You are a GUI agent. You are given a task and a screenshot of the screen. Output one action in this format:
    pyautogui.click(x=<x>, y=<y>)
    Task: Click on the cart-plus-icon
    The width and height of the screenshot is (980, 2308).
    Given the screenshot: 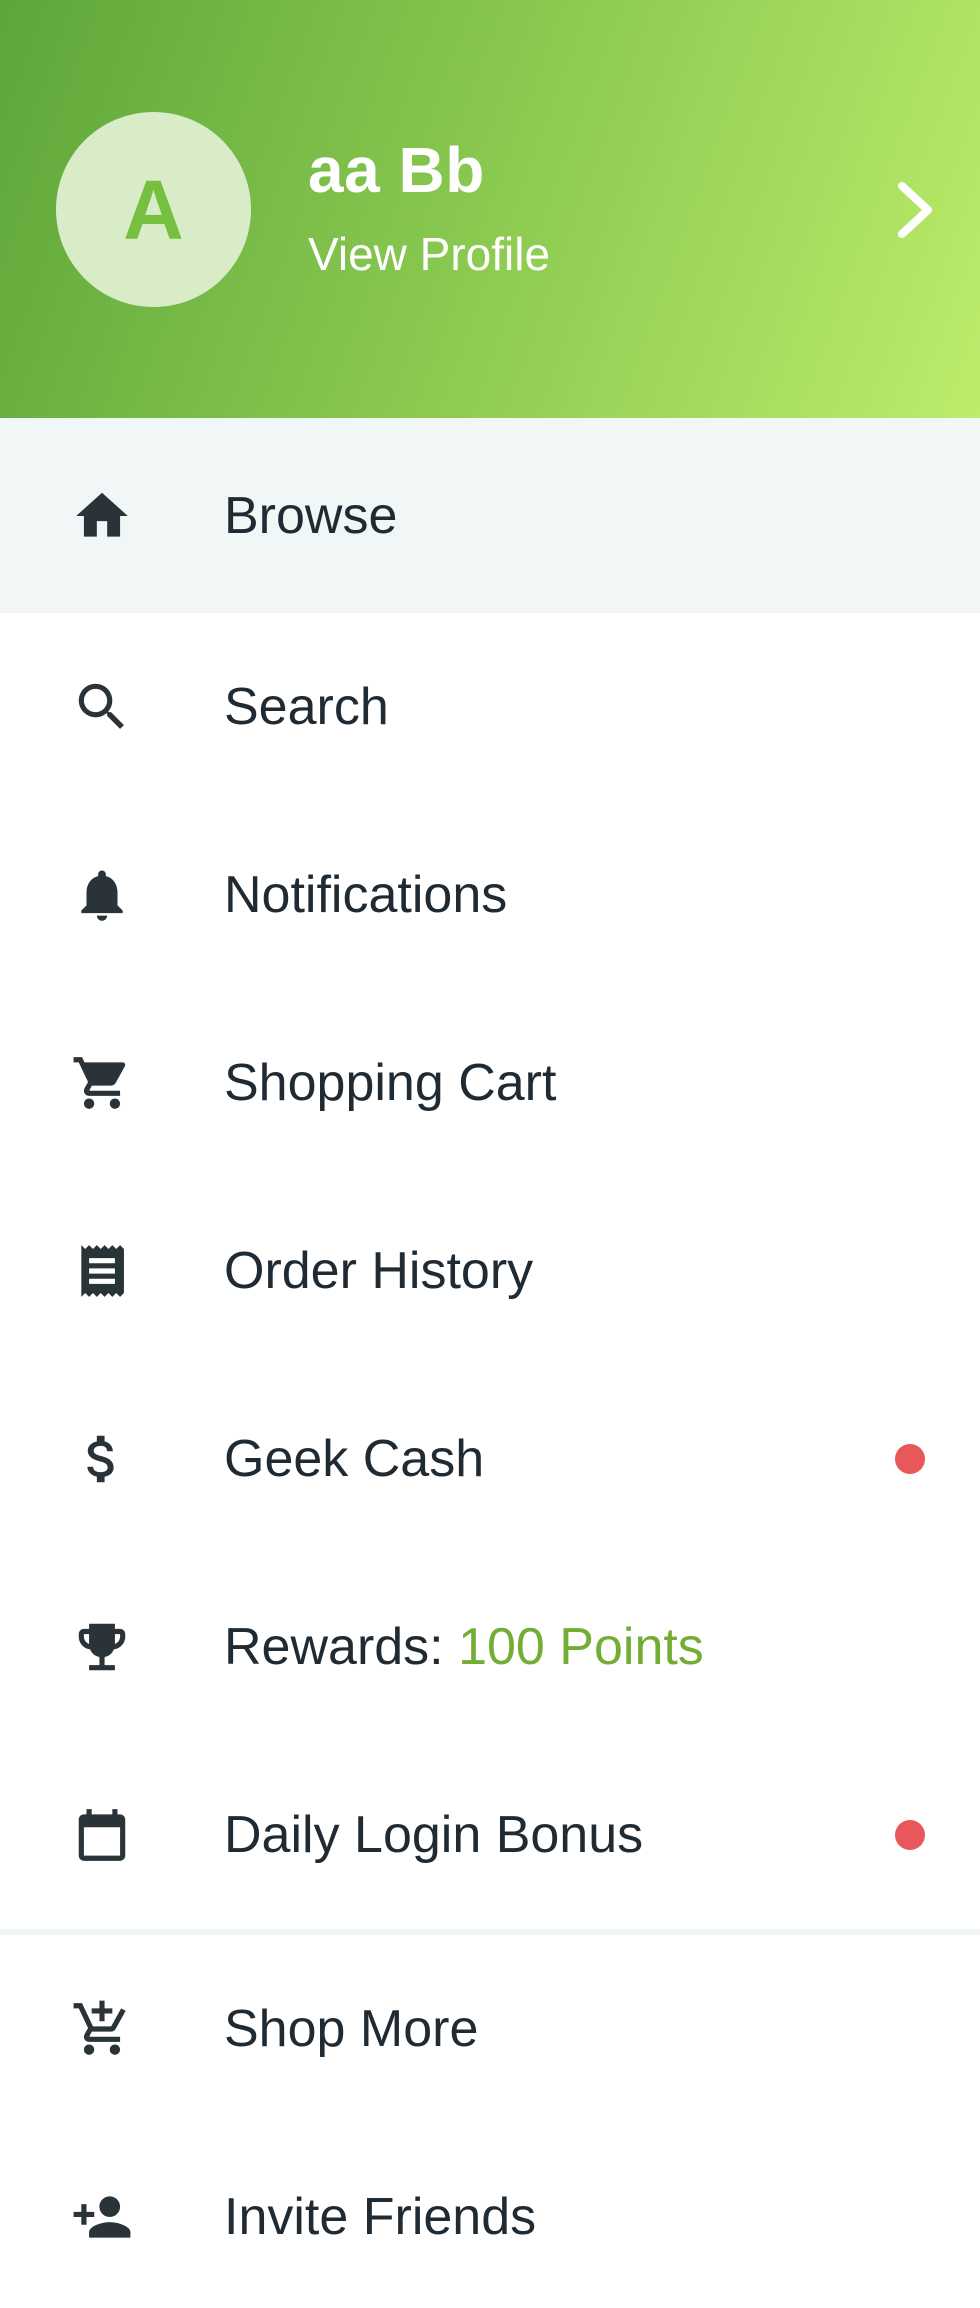 What is the action you would take?
    pyautogui.click(x=102, y=2029)
    